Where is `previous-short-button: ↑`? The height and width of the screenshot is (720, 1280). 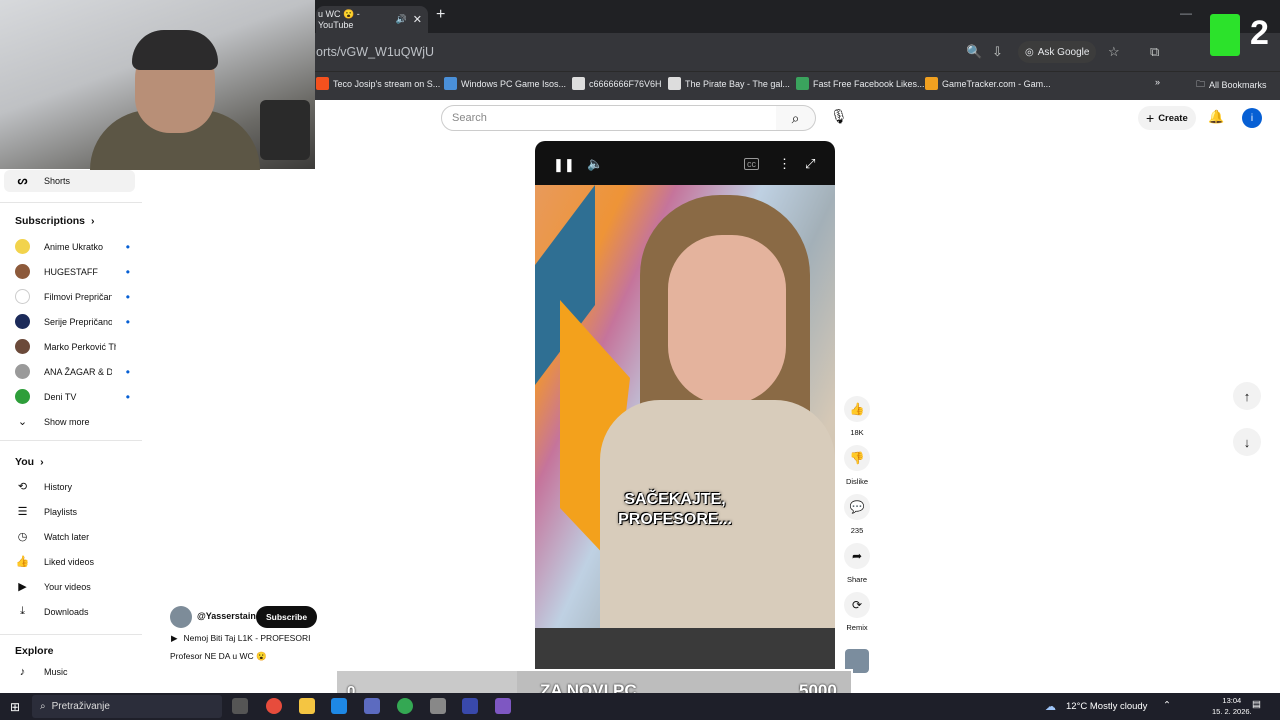 previous-short-button: ↑ is located at coordinates (1247, 396).